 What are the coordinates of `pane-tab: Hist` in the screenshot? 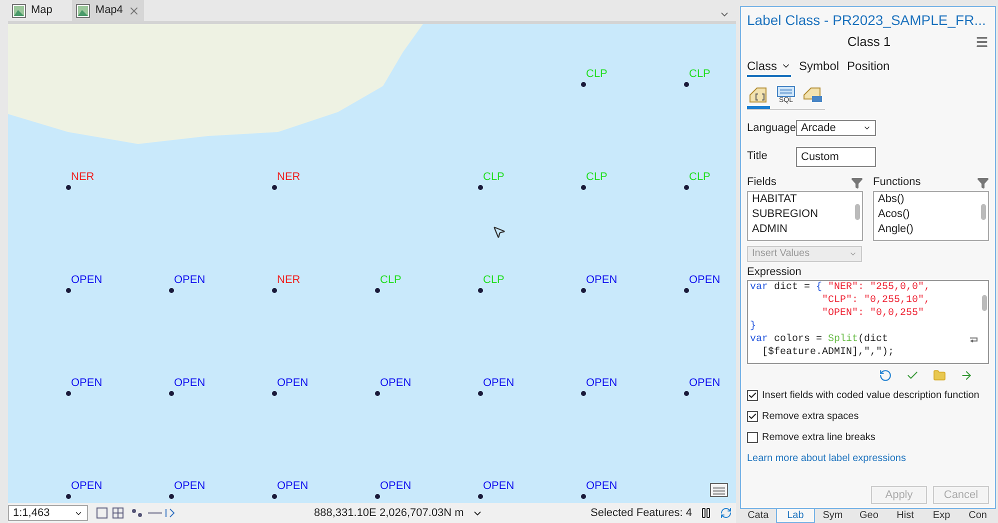 It's located at (905, 516).